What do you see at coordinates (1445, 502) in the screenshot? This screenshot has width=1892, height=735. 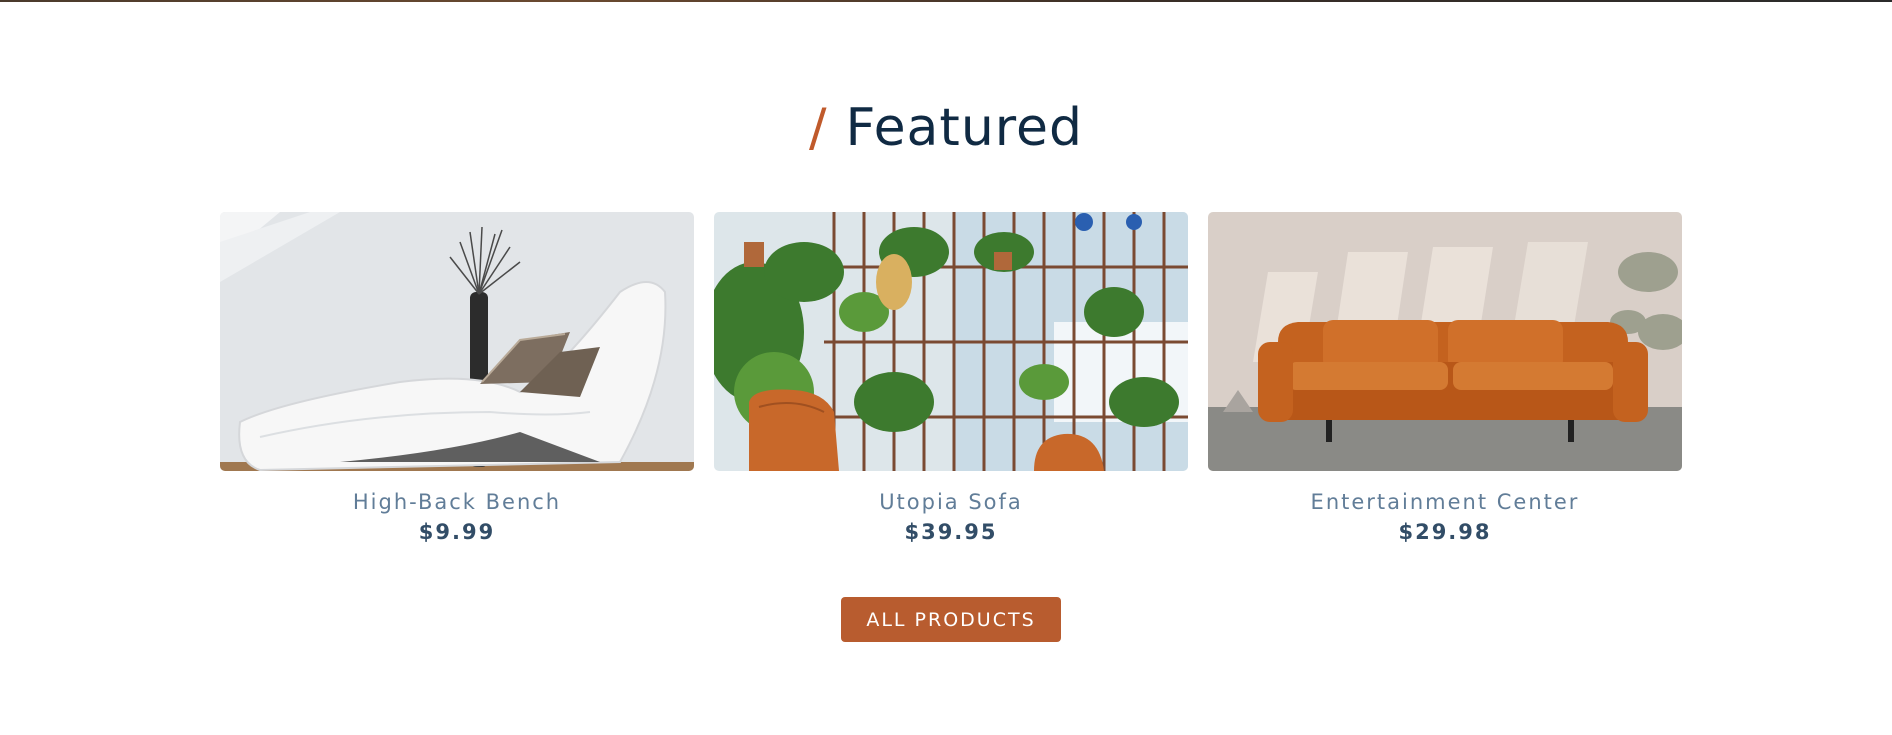 I see `product-name: Entertainment Center` at bounding box center [1445, 502].